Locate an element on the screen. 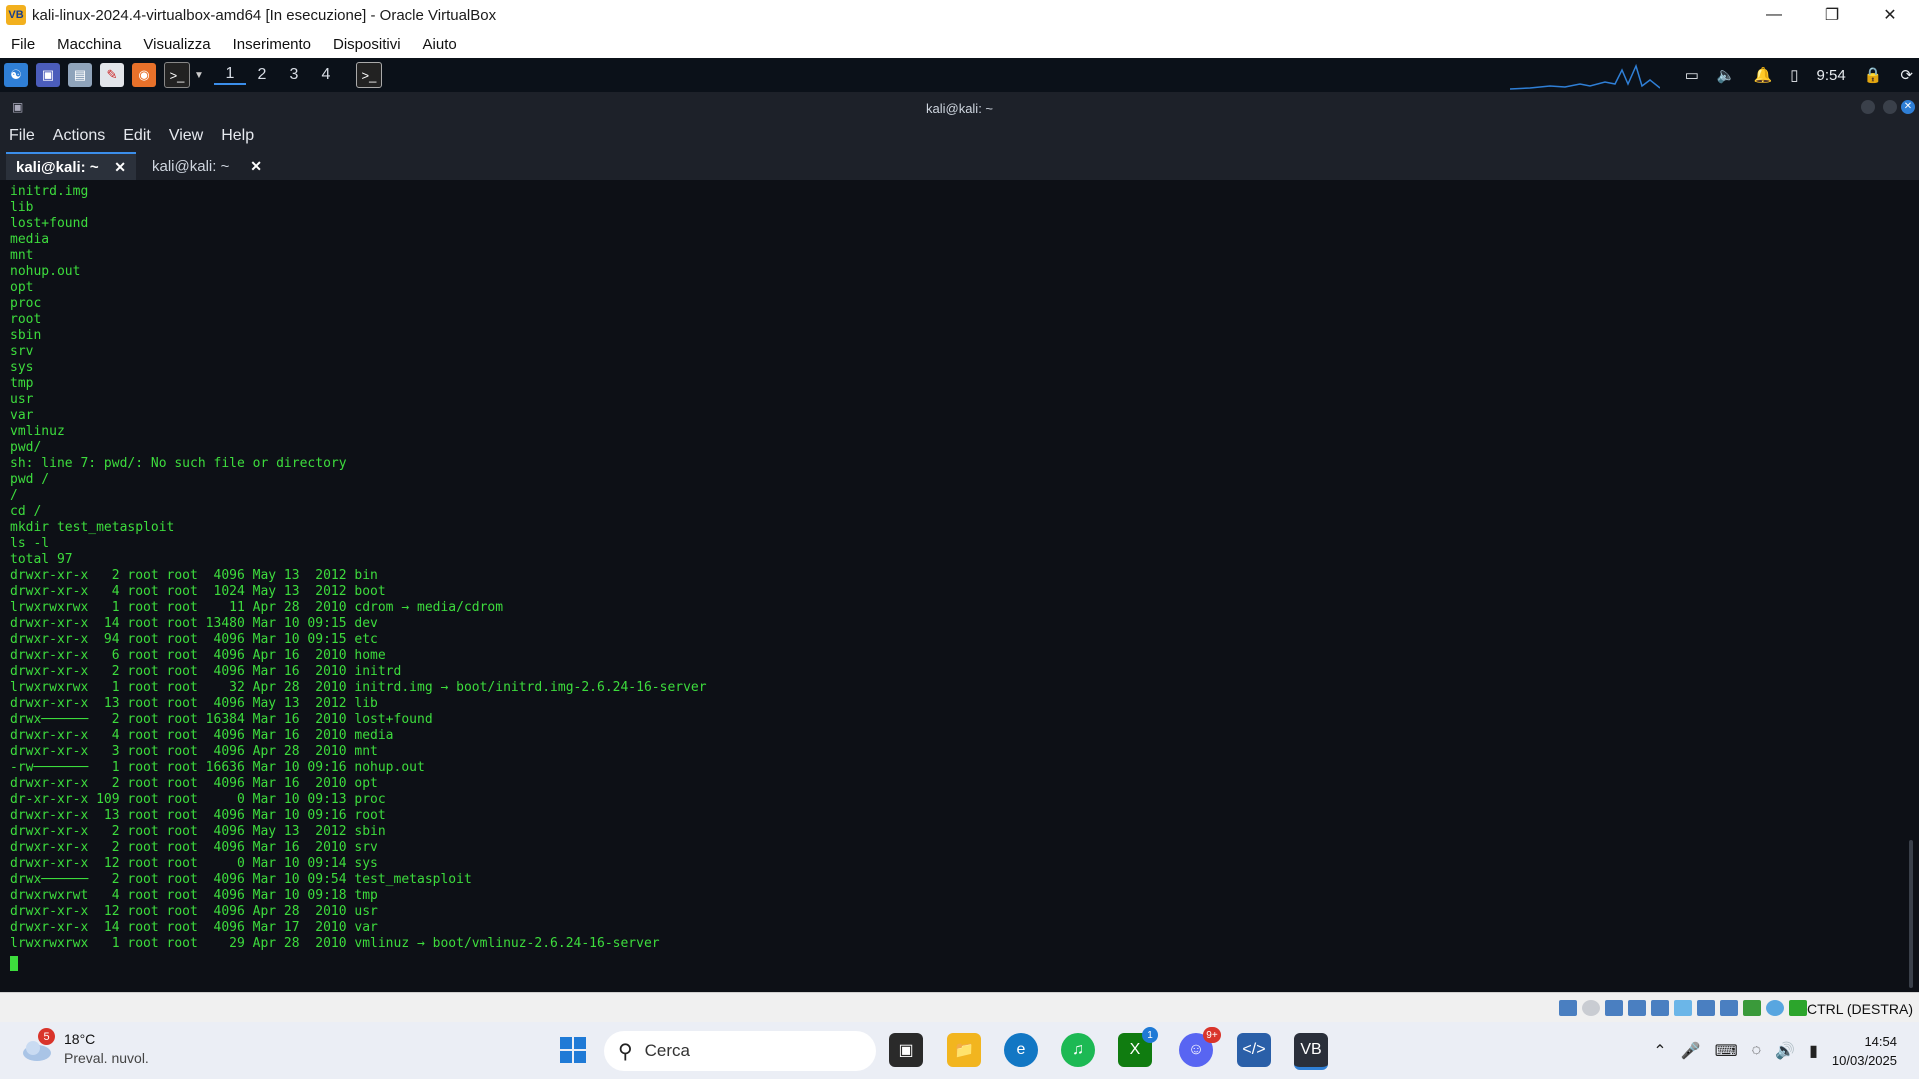 This screenshot has width=1919, height=1079. firefox-icon: ◉ is located at coordinates (144, 75).